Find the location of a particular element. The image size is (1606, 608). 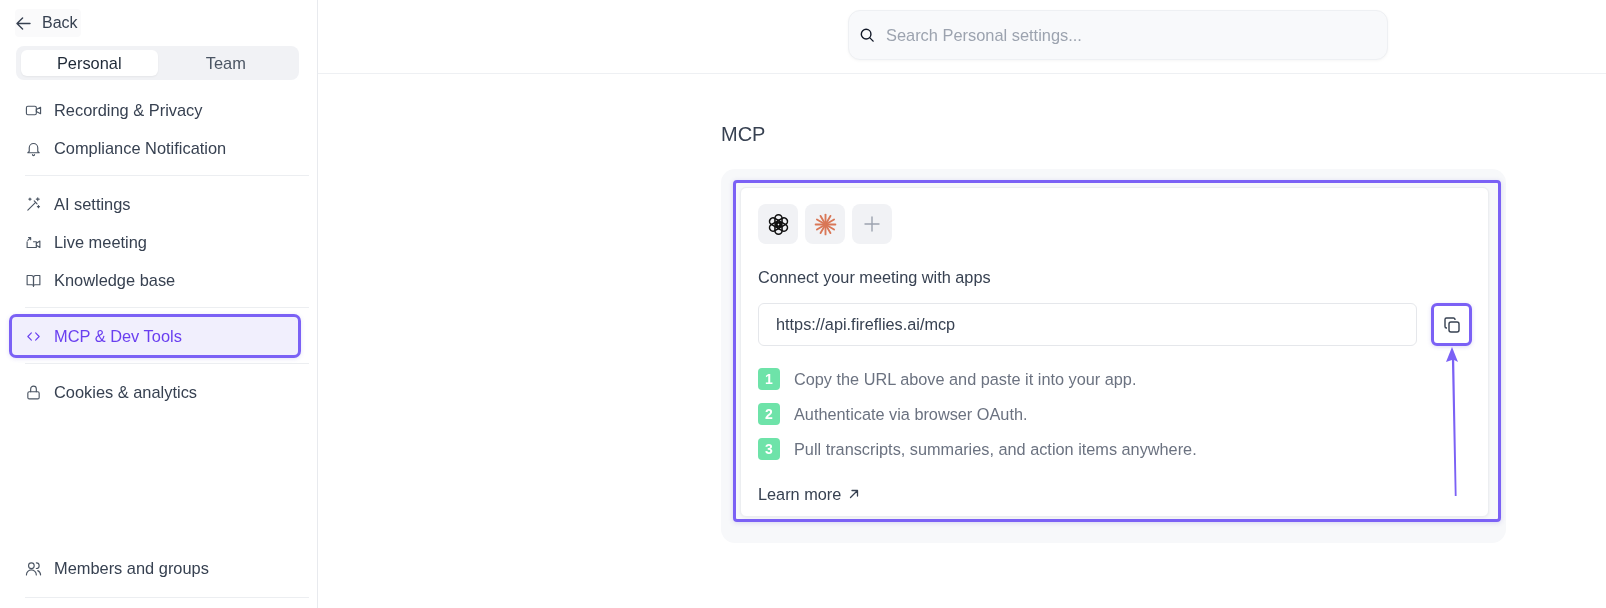

sidebar-item: Recording & Privacy is located at coordinates (155, 110).